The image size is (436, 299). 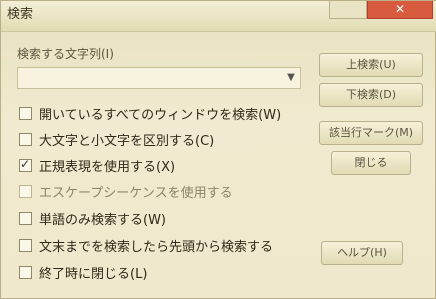 What do you see at coordinates (136, 193) in the screenshot?
I see `option-label: エスケープシーケンスを使用する` at bounding box center [136, 193].